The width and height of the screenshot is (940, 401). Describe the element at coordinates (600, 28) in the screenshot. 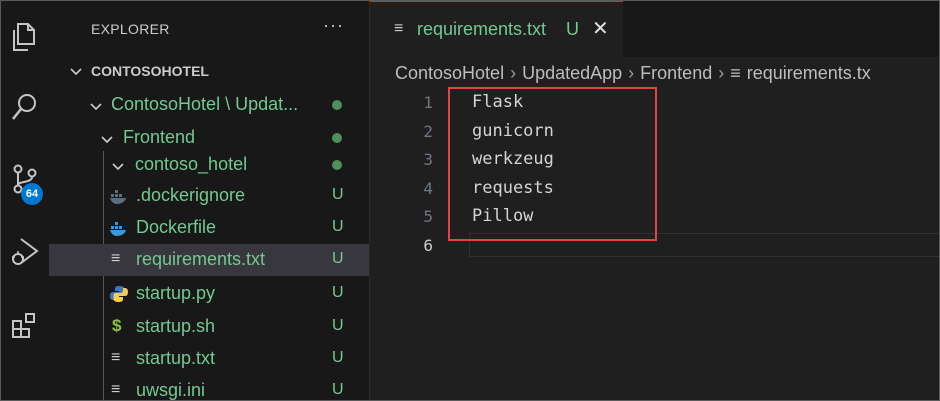

I see `close-icon: ✕` at that location.